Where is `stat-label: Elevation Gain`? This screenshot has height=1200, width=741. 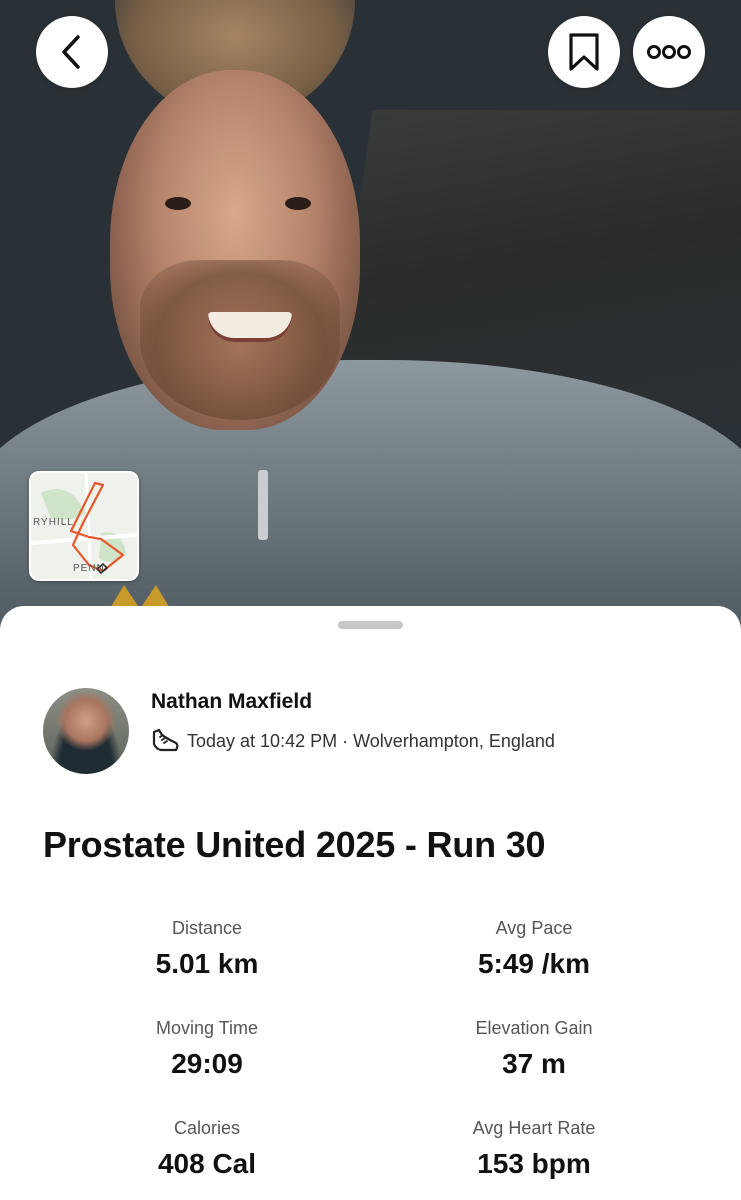
stat-label: Elevation Gain is located at coordinates (534, 1028).